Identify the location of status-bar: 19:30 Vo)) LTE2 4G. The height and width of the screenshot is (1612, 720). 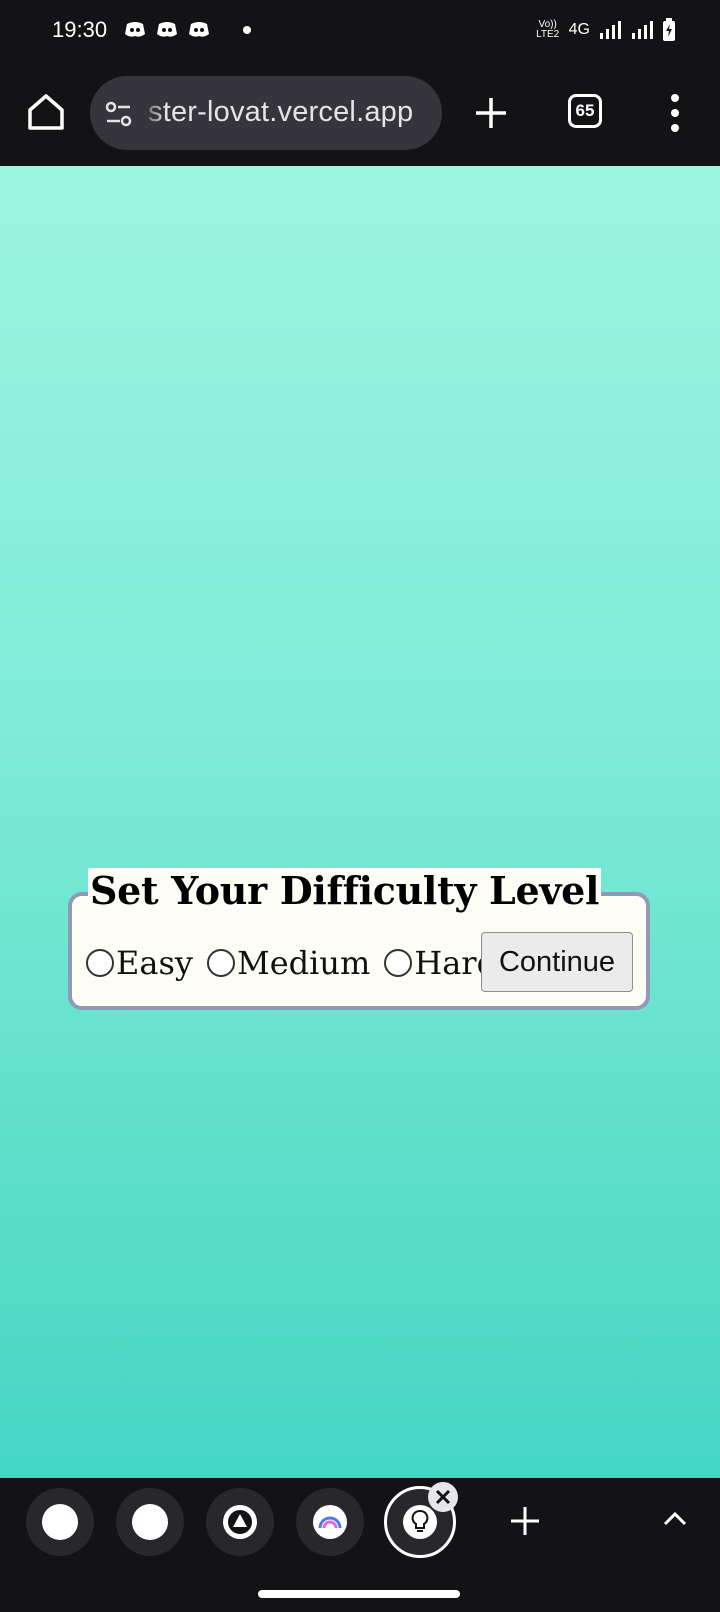
(360, 31).